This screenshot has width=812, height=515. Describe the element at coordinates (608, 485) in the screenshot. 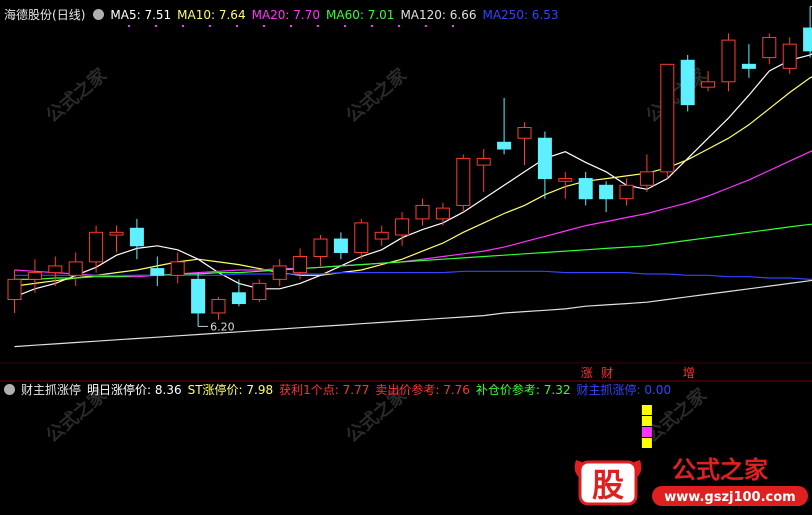

I see `badge-text: 股` at that location.